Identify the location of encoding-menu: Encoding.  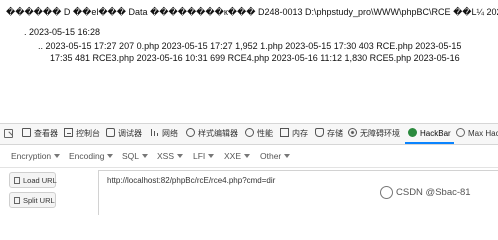
(91, 156).